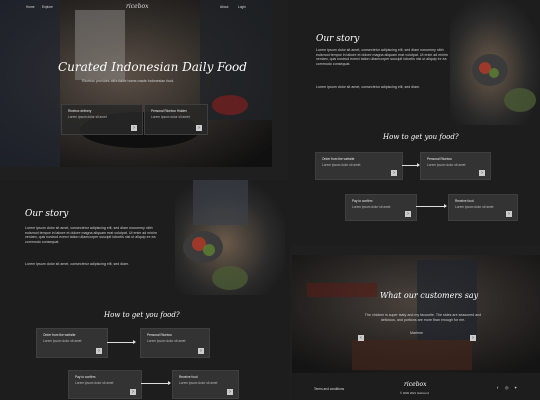 This screenshot has height=400, width=540. I want to click on next-arrow-icon: ›, so click(473, 338).